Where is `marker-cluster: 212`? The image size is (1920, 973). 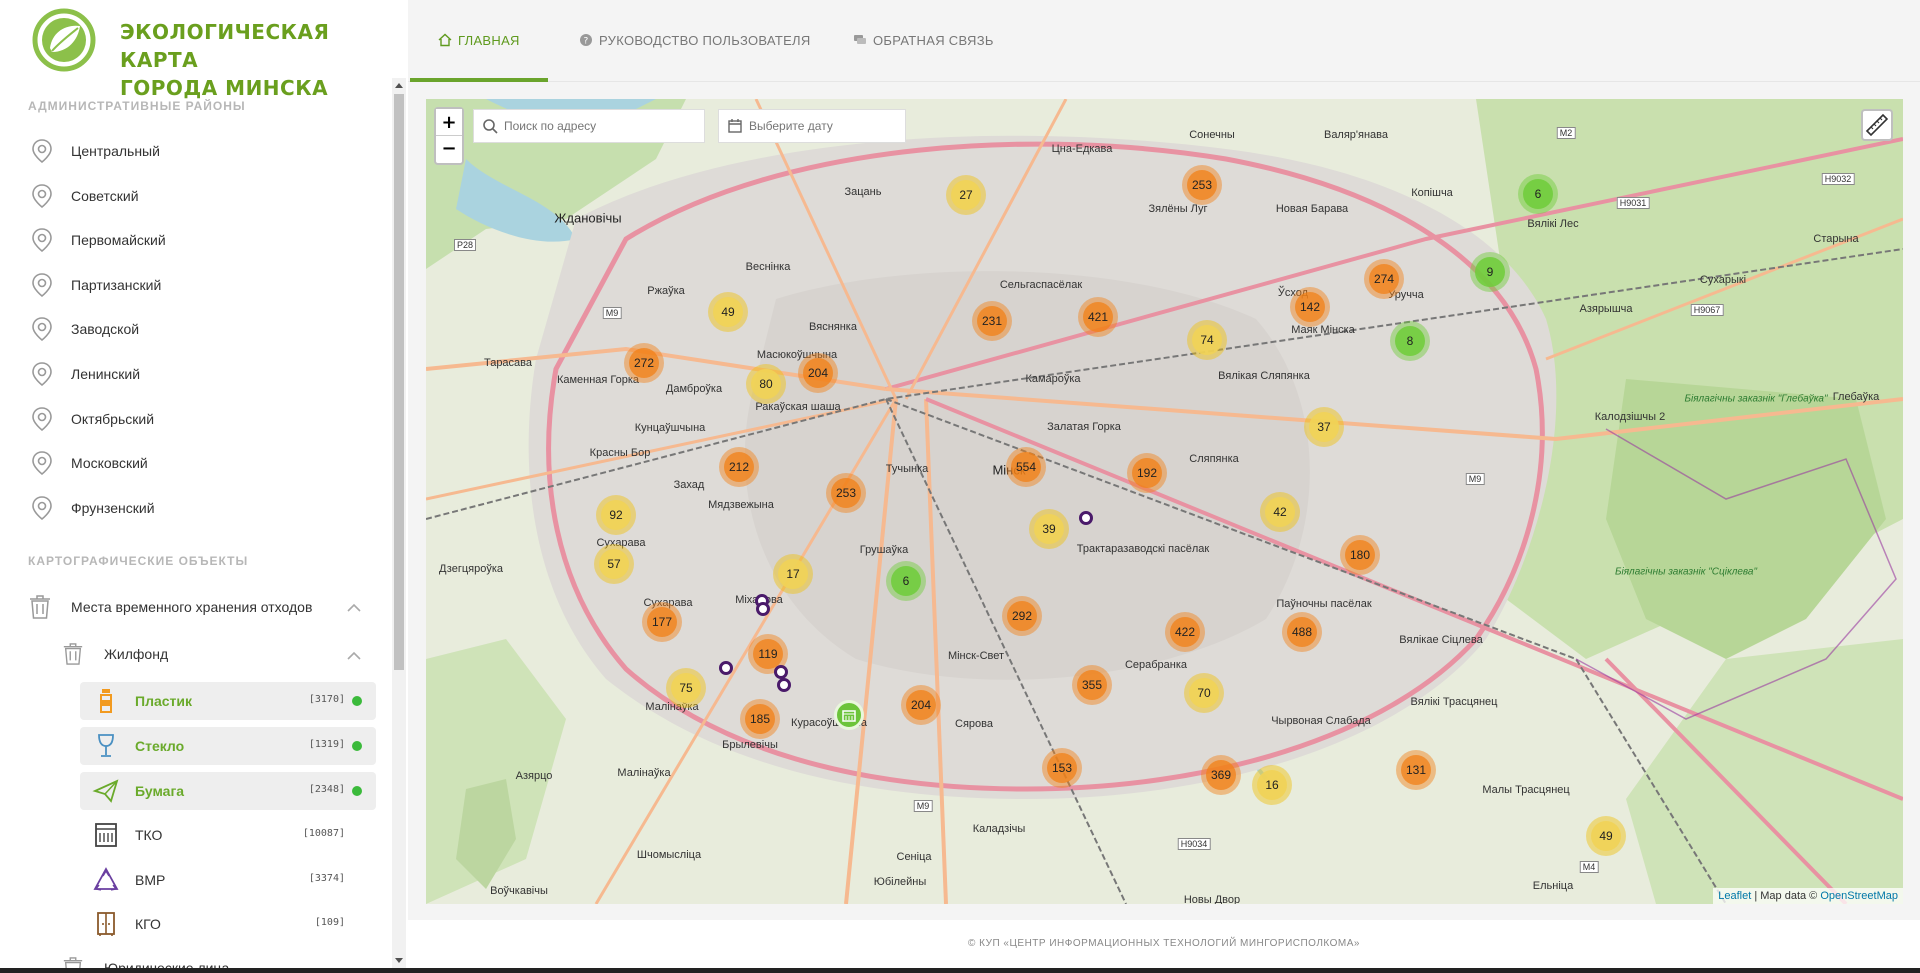
marker-cluster: 212 is located at coordinates (739, 467).